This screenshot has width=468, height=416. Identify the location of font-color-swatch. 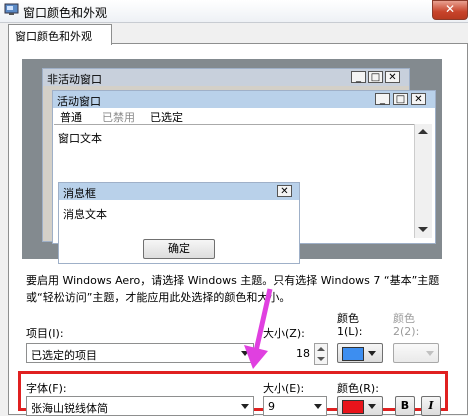
(353, 407).